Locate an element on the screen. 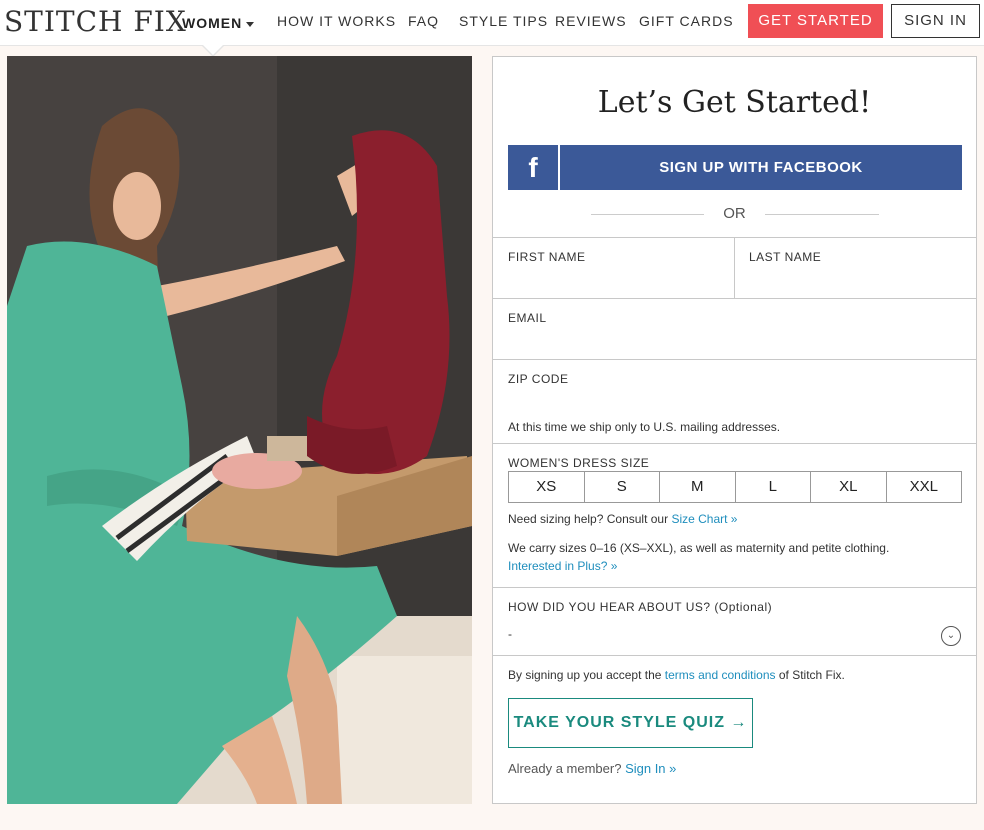  first-name-field: FIRST NAME is located at coordinates (546, 257).